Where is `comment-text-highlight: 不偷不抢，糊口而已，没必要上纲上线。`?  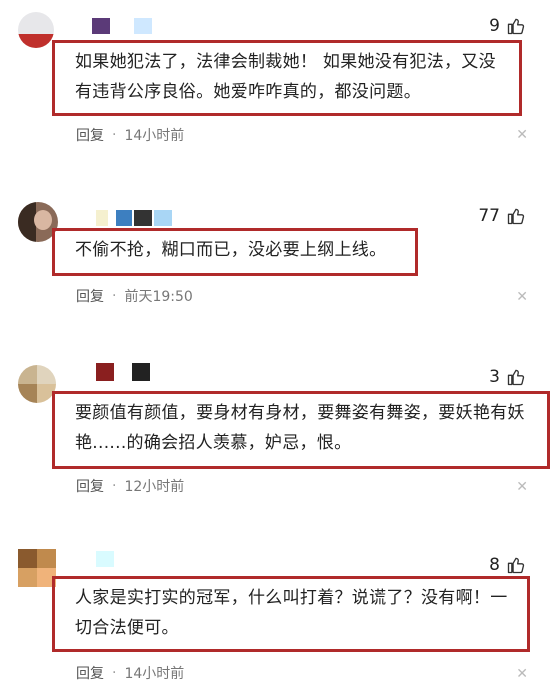 comment-text-highlight: 不偷不抢，糊口而已，没必要上纲上线。 is located at coordinates (235, 252).